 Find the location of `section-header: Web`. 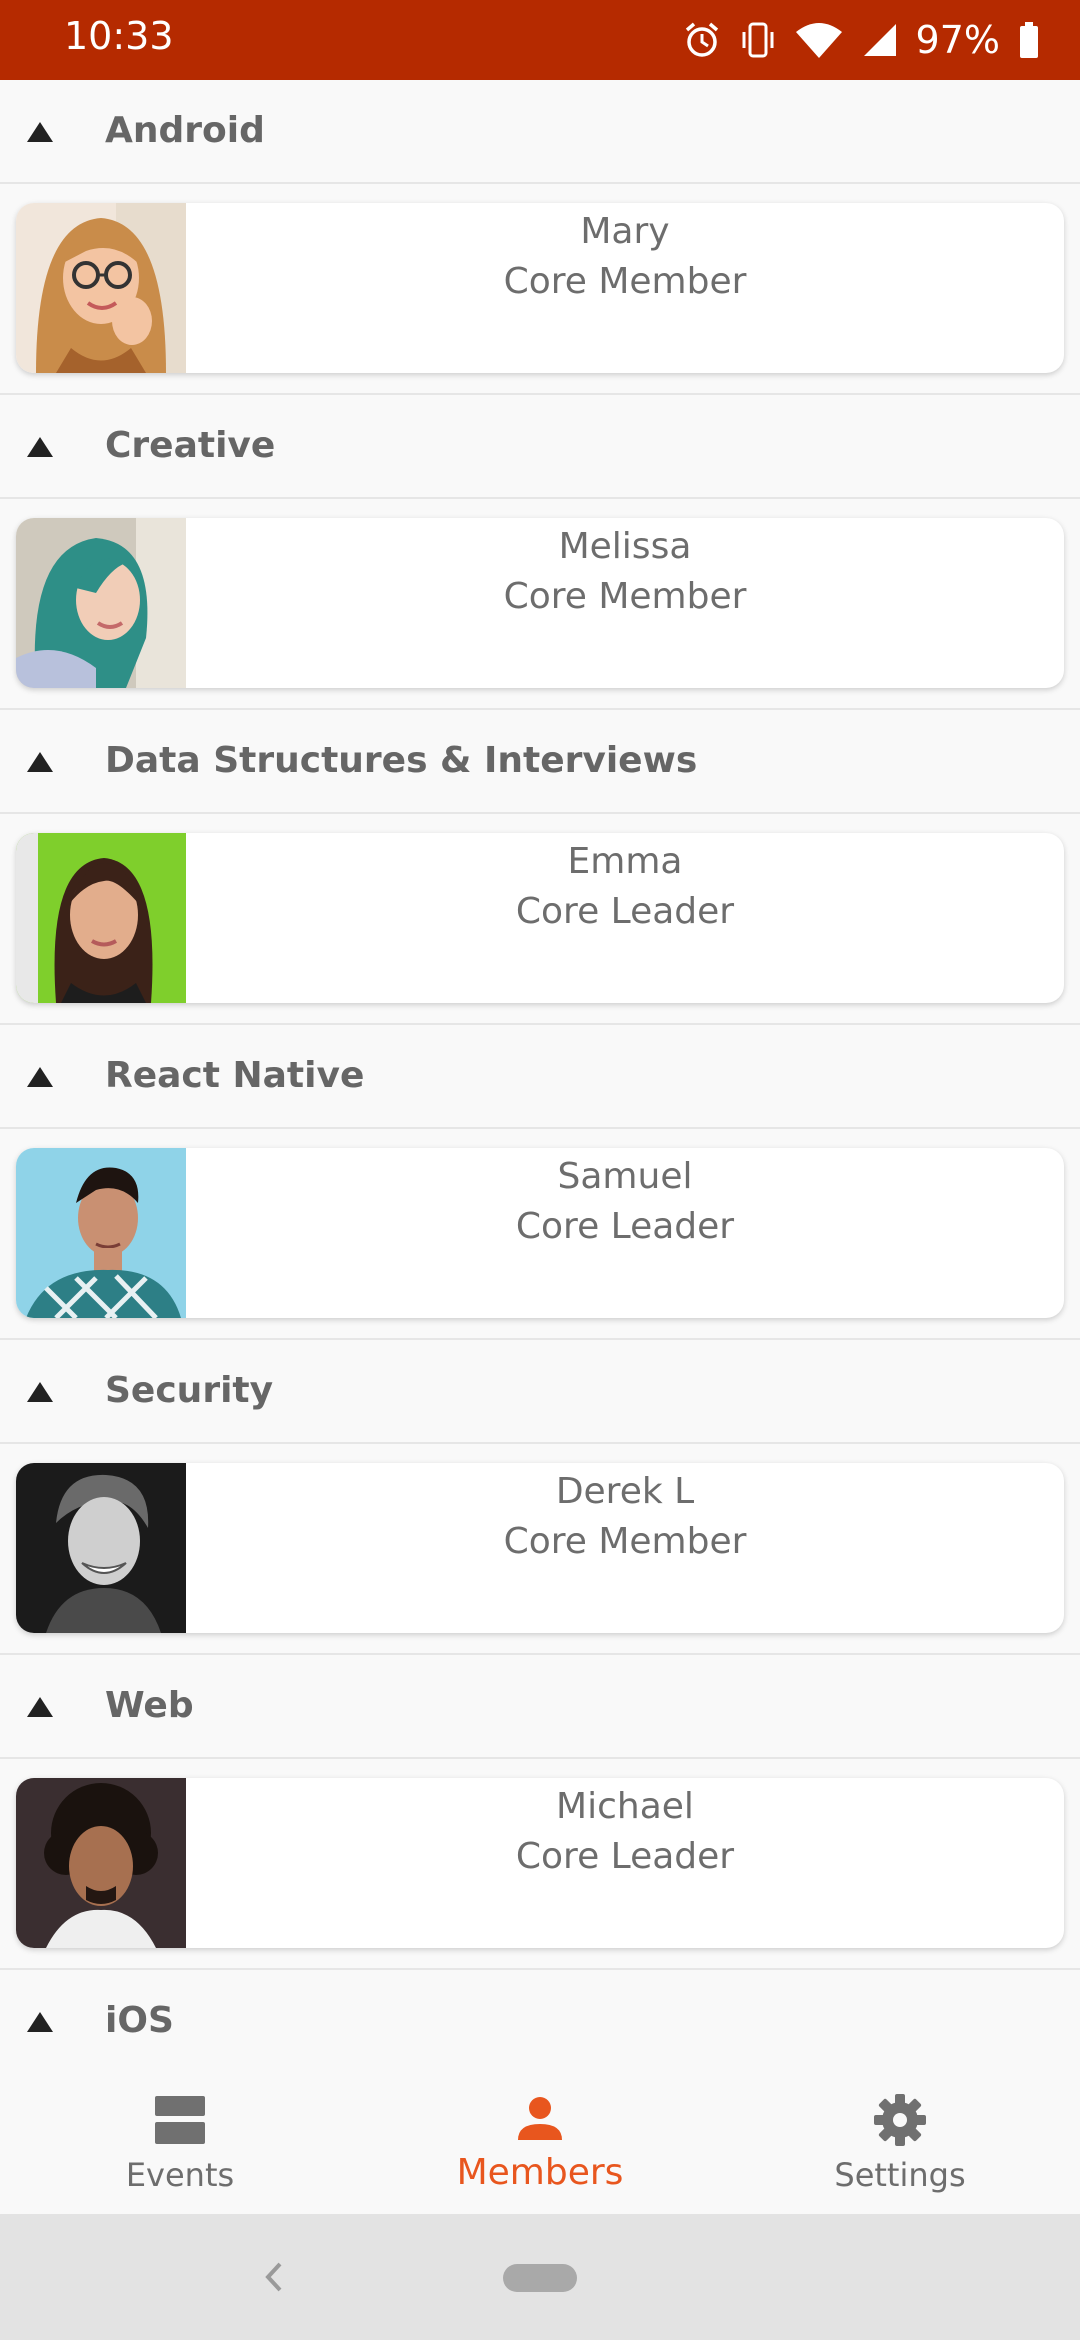

section-header: Web is located at coordinates (540, 1707).